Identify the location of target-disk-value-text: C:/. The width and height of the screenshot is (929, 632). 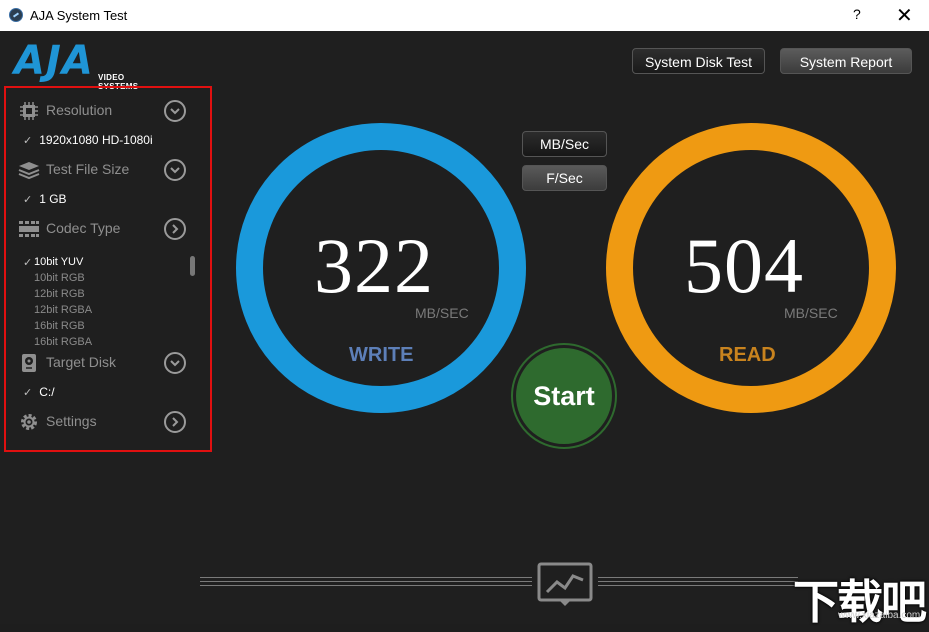
(47, 392).